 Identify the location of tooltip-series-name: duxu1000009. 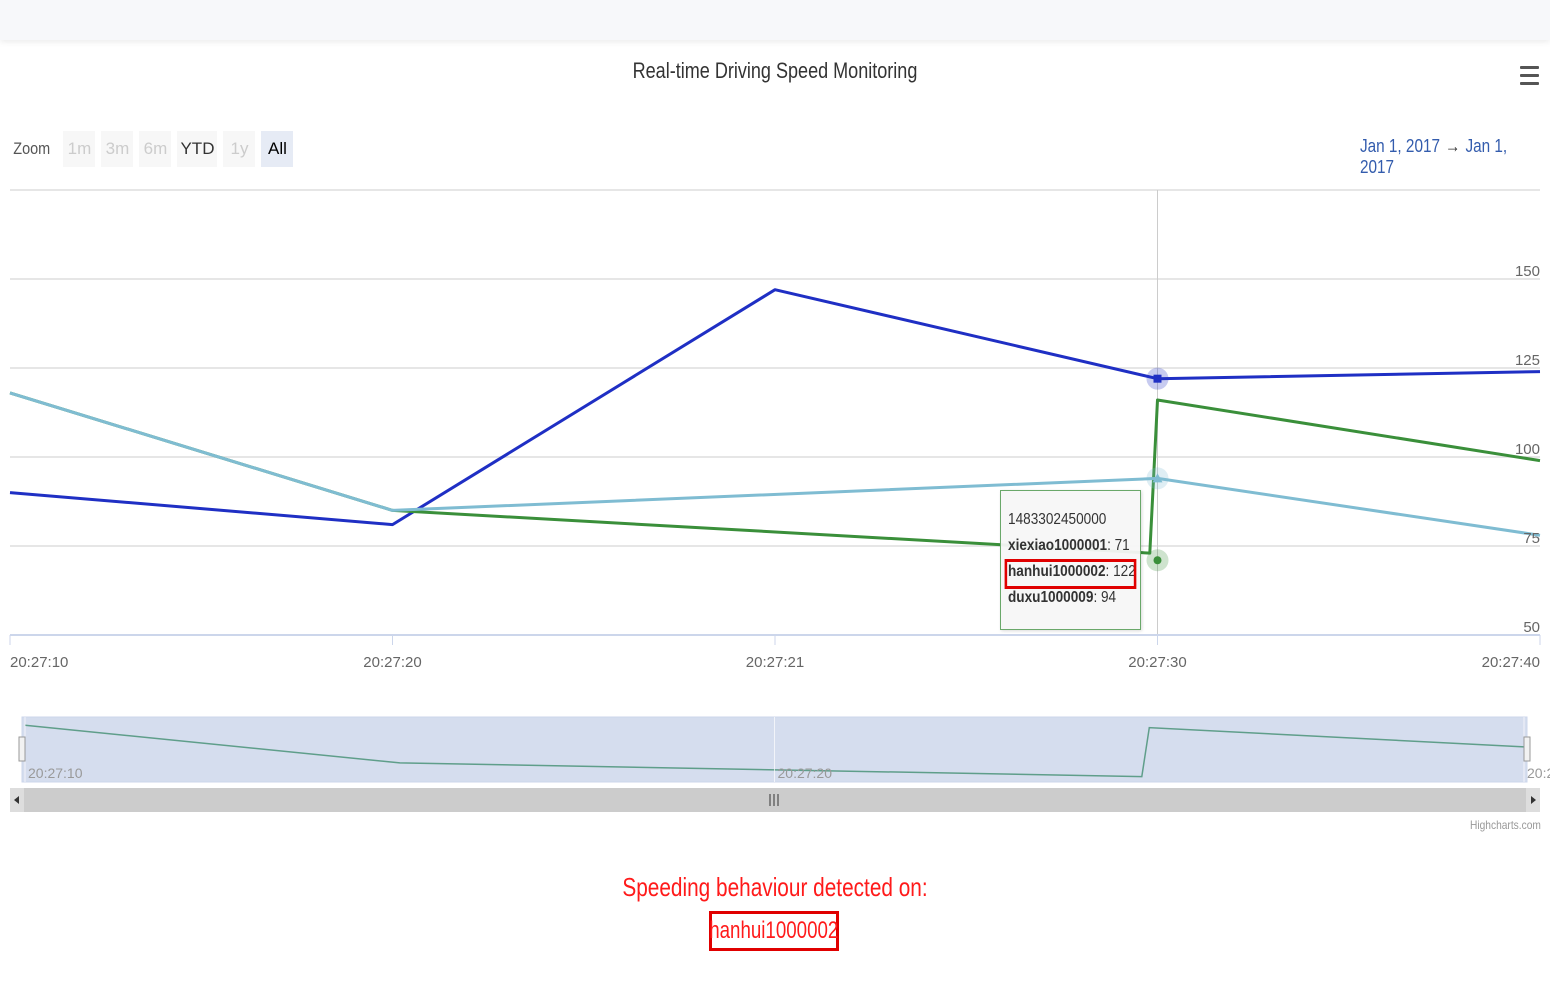
(1051, 597).